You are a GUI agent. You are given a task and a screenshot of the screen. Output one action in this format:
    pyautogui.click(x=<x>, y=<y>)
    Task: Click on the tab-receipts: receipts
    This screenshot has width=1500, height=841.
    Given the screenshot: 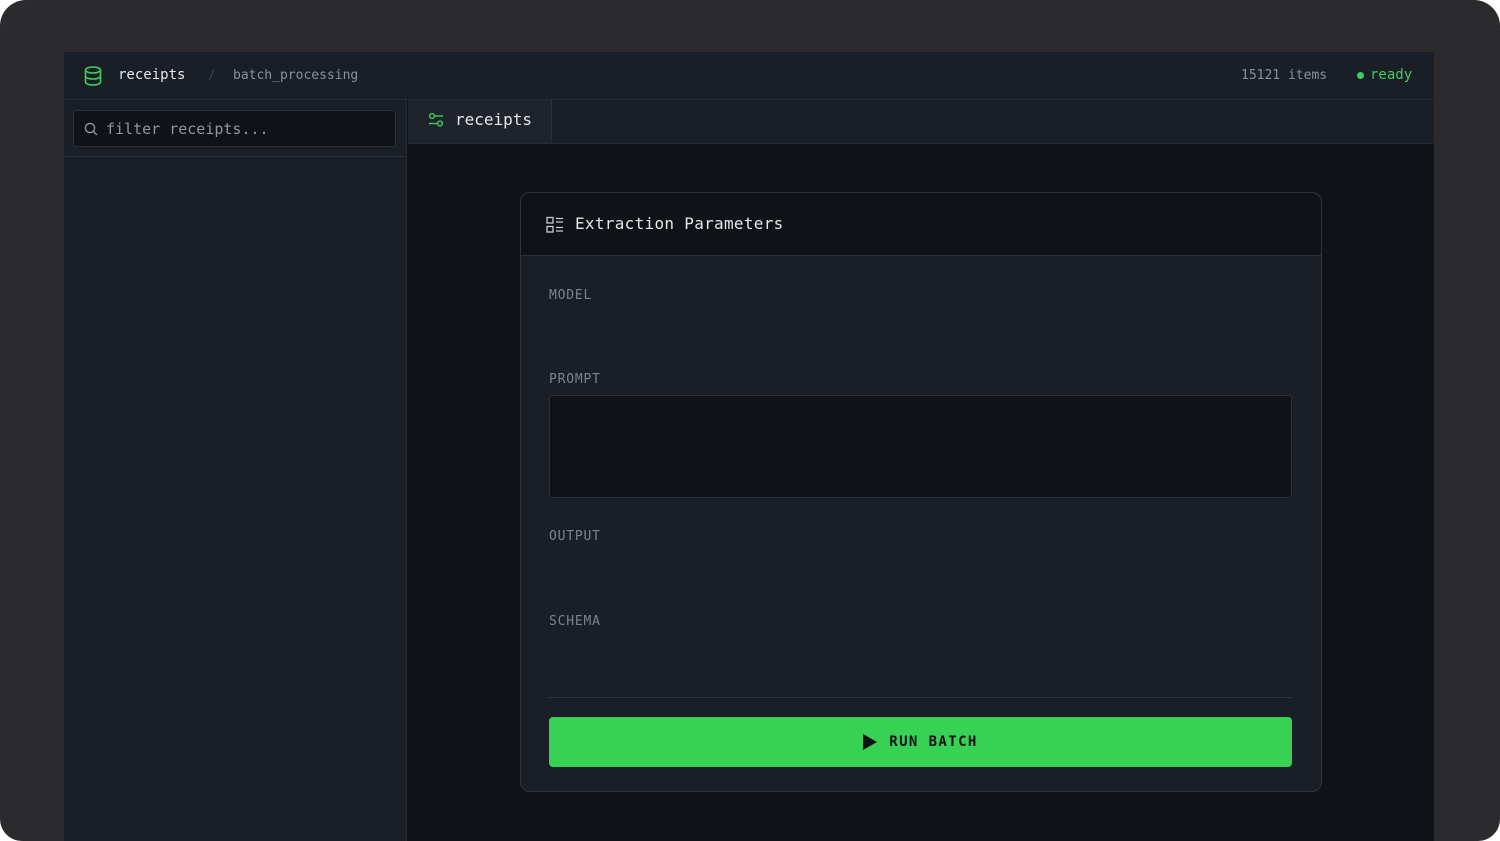 What is the action you would take?
    pyautogui.click(x=480, y=121)
    